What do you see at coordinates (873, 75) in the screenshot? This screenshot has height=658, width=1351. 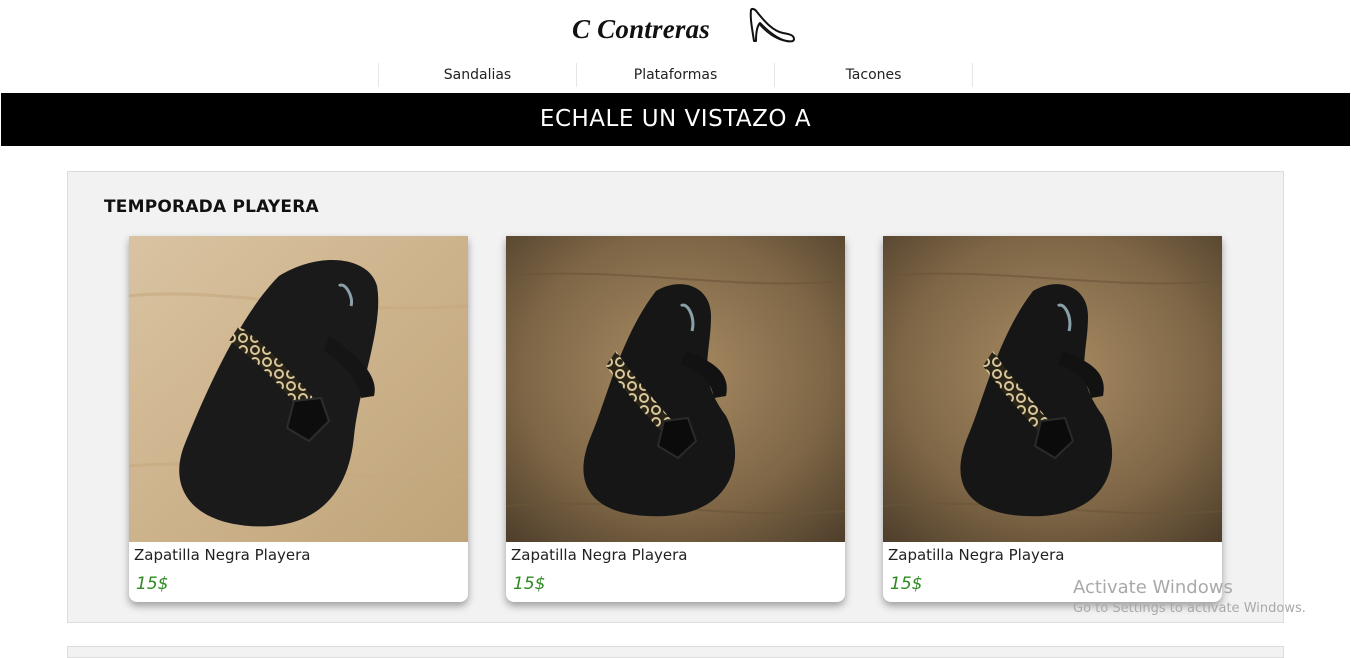 I see `nav-item-tacones: Tacones` at bounding box center [873, 75].